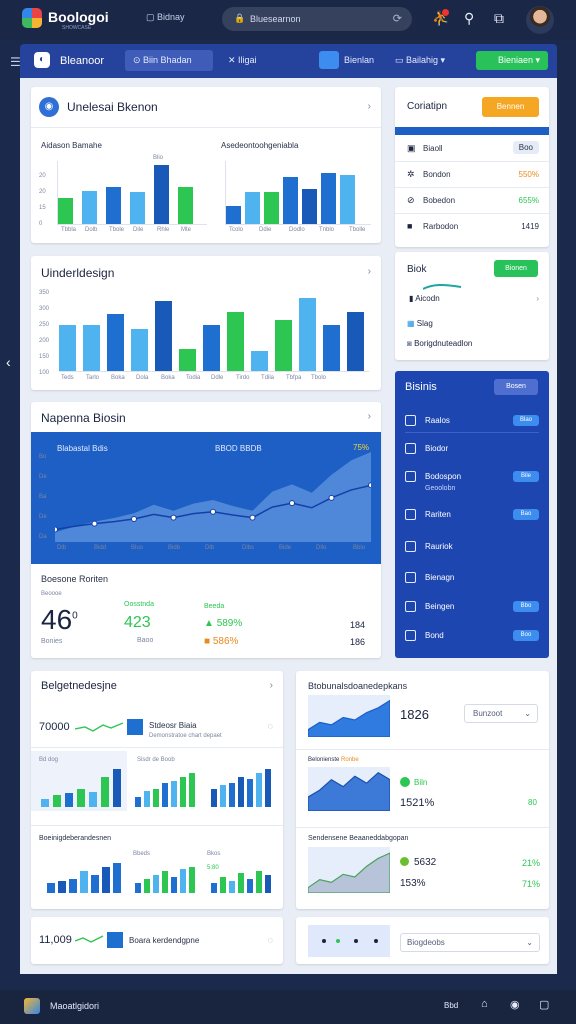 The height and width of the screenshot is (1024, 576). I want to click on configuration-accent-bar, so click(472, 131).